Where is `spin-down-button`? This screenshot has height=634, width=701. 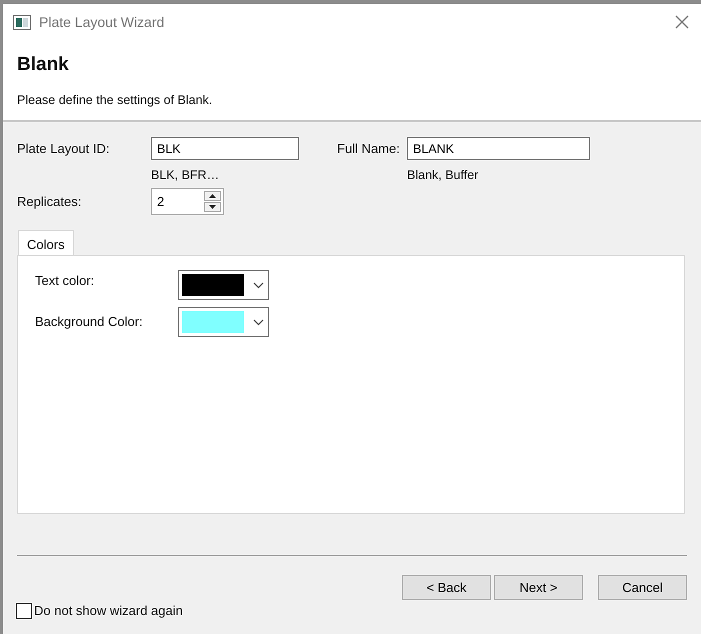 spin-down-button is located at coordinates (212, 207).